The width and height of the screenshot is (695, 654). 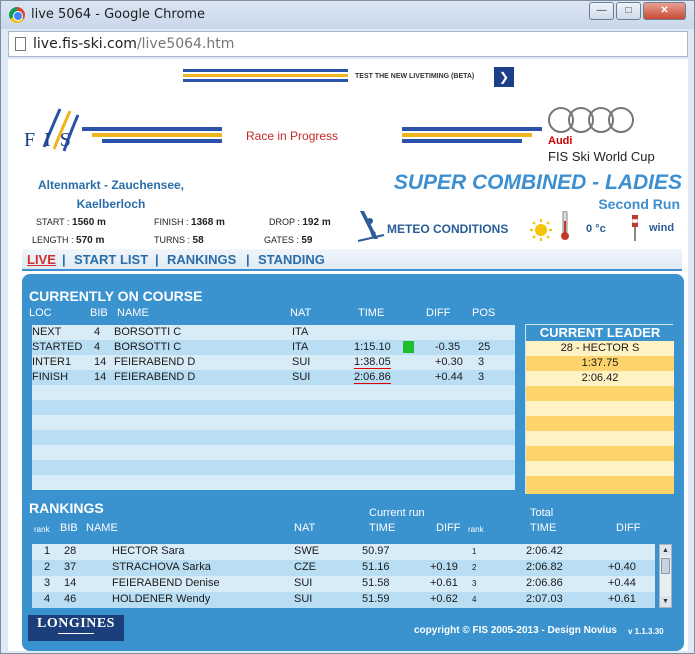 What do you see at coordinates (348, 44) in the screenshot?
I see `address-bar: live.fis-ski.com/live5064.htm` at bounding box center [348, 44].